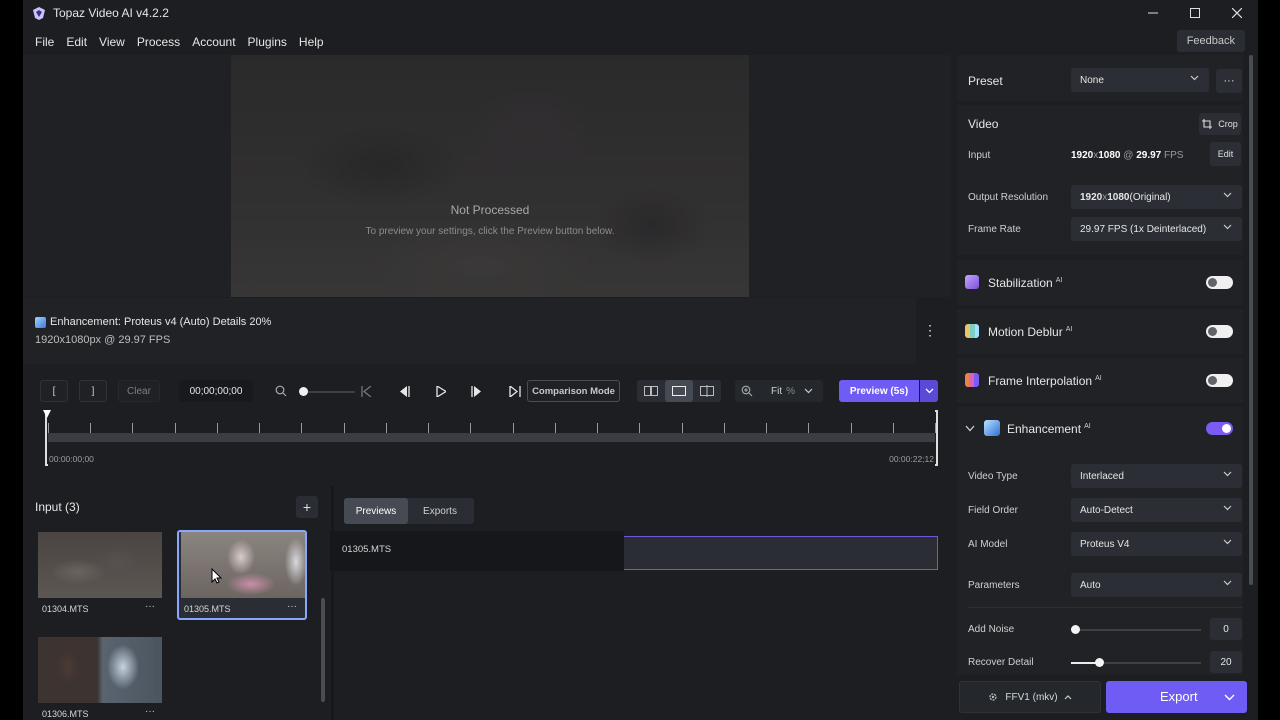  What do you see at coordinates (99, 677) in the screenshot?
I see `input-file-card: 01306.MTS ···` at bounding box center [99, 677].